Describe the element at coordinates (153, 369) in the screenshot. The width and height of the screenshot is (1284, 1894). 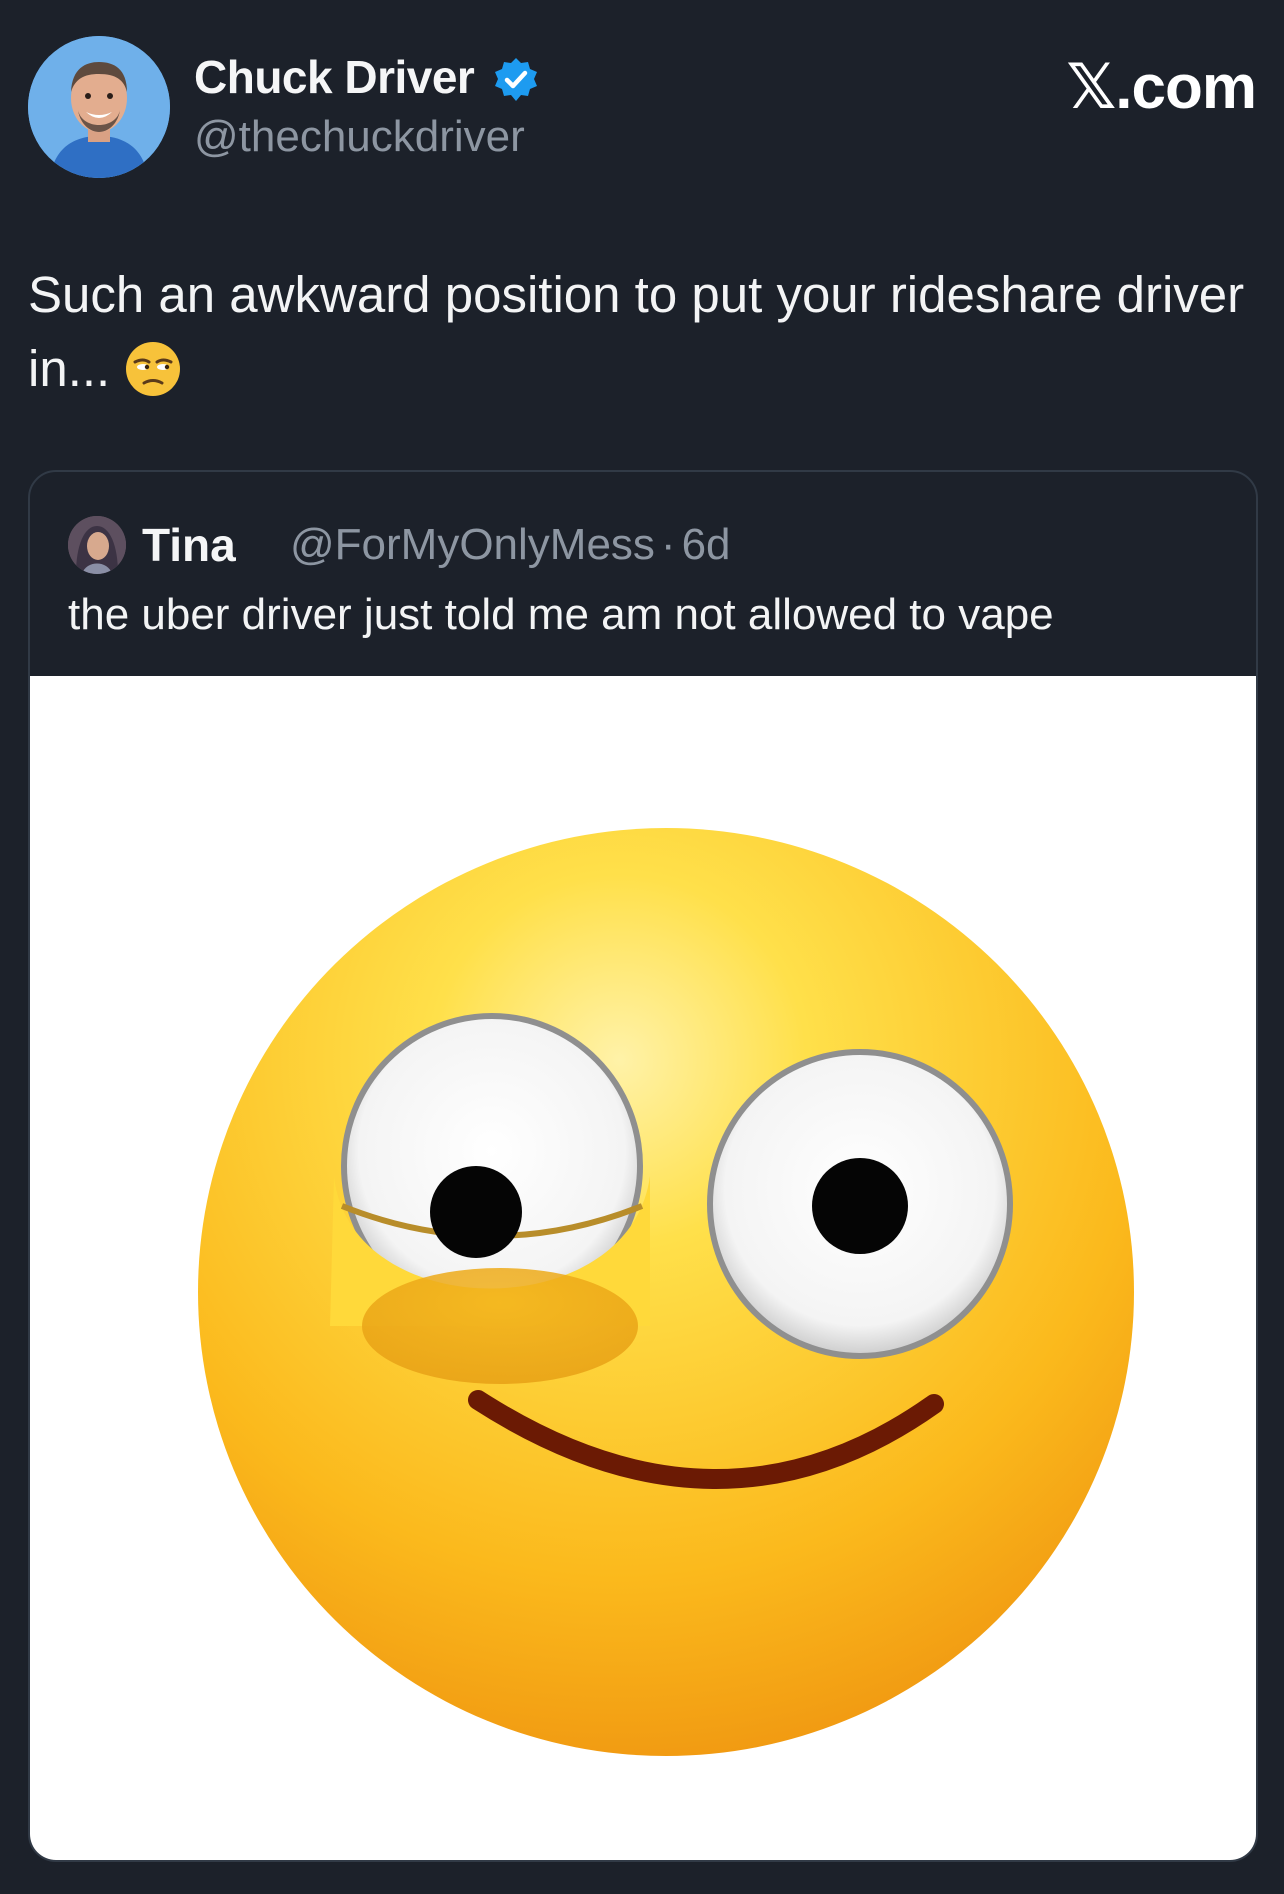
I see `unamused-face-emoji-icon` at that location.